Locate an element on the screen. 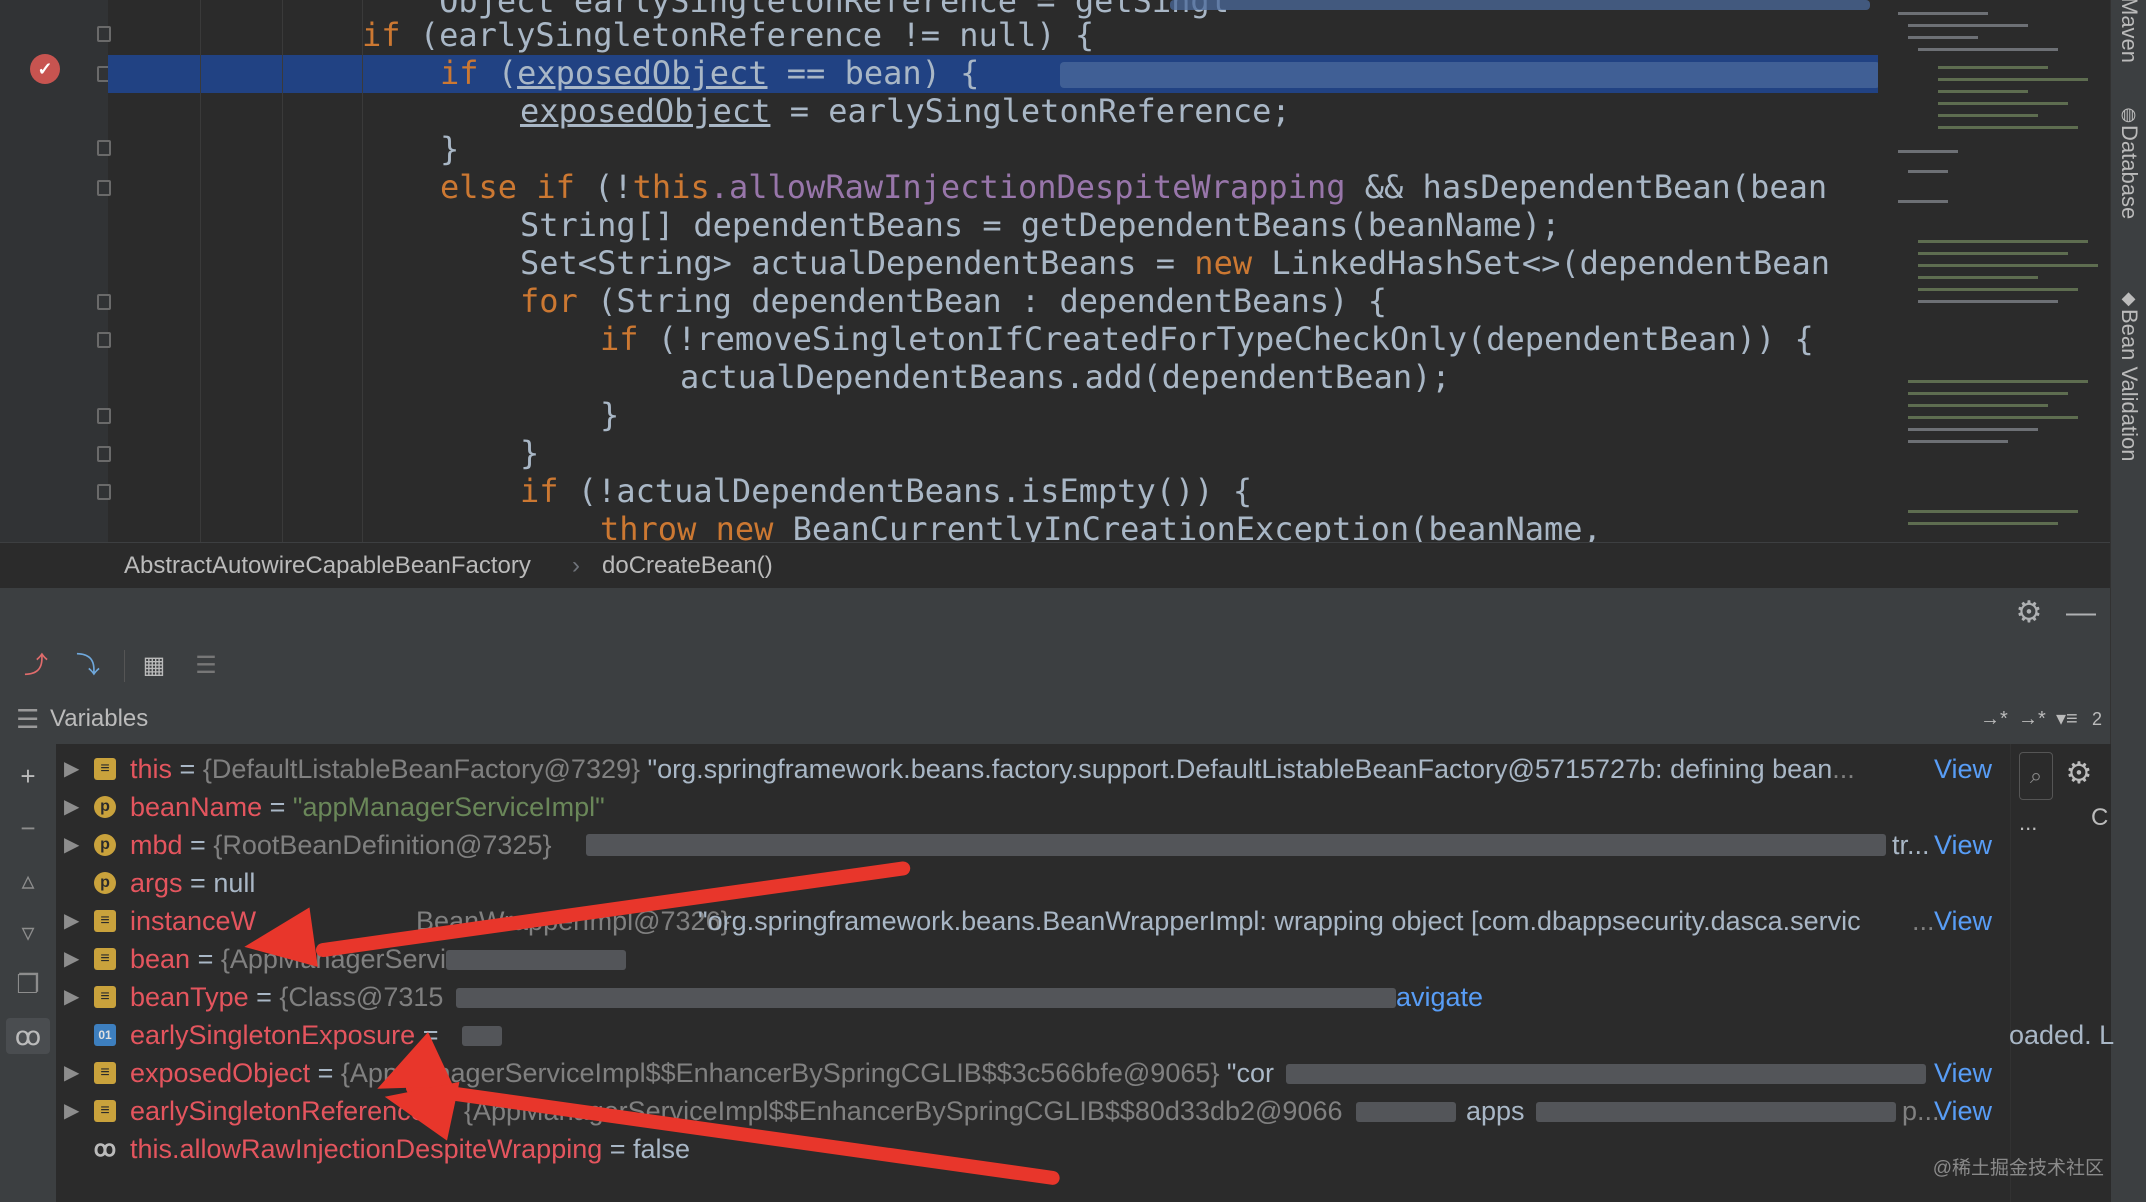 This screenshot has width=2146, height=1202. toolbar-divider is located at coordinates (124, 666).